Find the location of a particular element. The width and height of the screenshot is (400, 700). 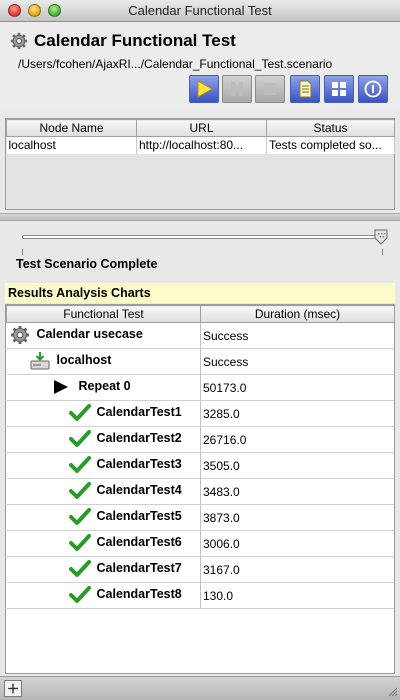

results-section-title: Results Analysis Charts is located at coordinates (200, 293).